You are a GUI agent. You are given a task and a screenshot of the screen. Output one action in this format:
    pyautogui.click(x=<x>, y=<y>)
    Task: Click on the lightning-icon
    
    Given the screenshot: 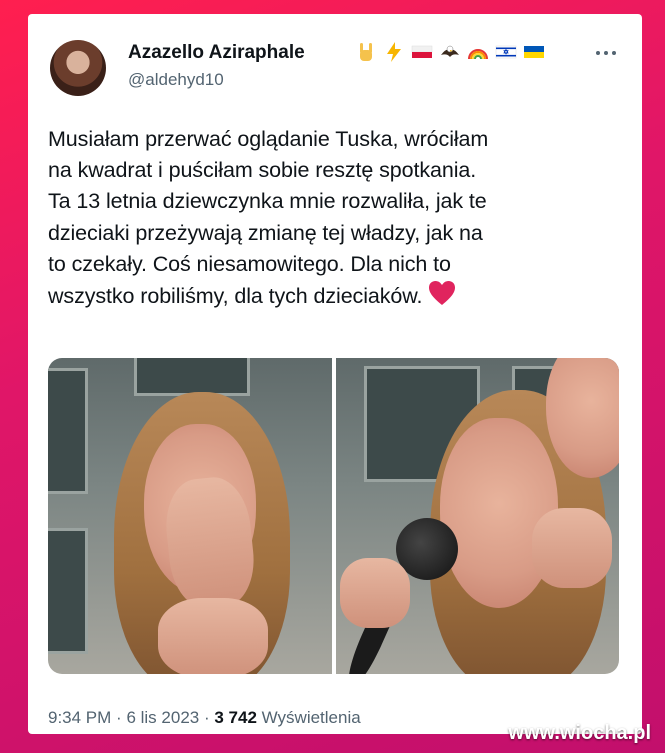 What is the action you would take?
    pyautogui.click(x=394, y=52)
    